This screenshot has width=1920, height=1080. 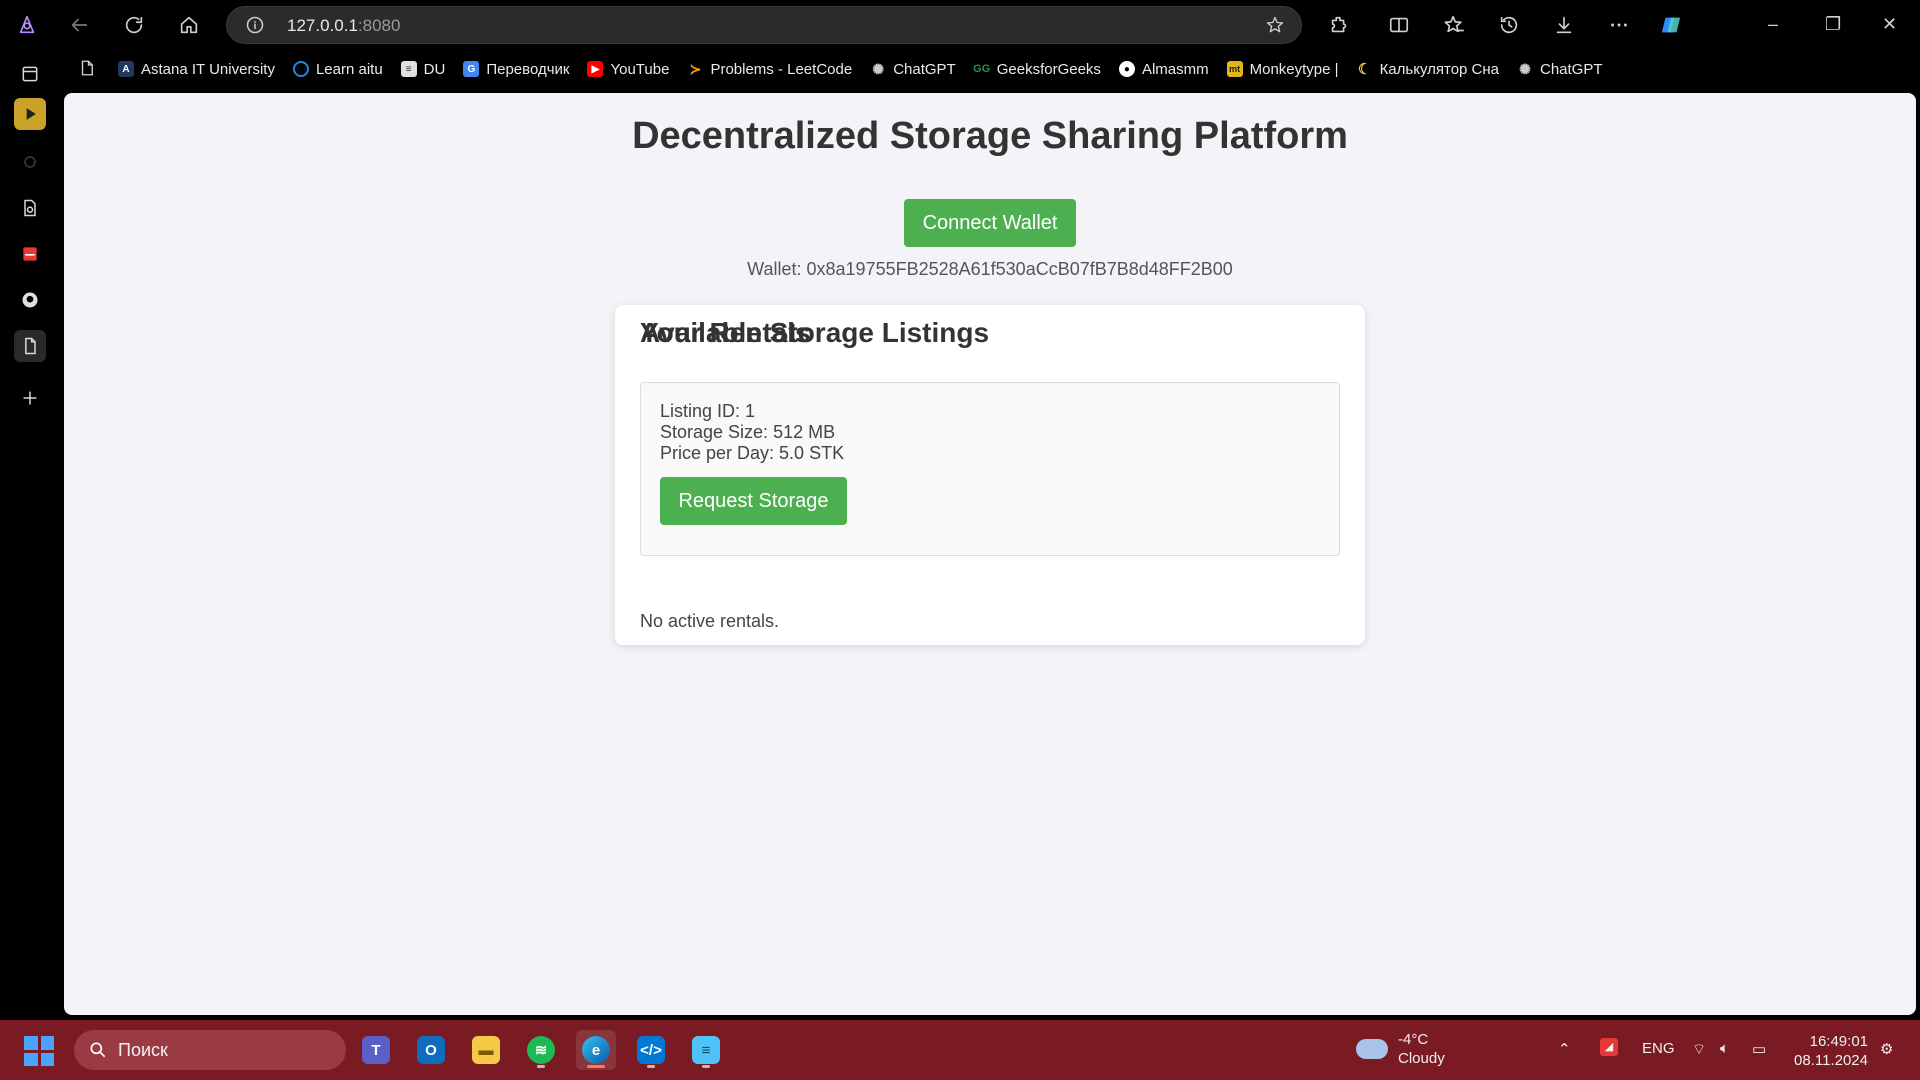 I want to click on notepad-icon: ≡, so click(x=706, y=1050).